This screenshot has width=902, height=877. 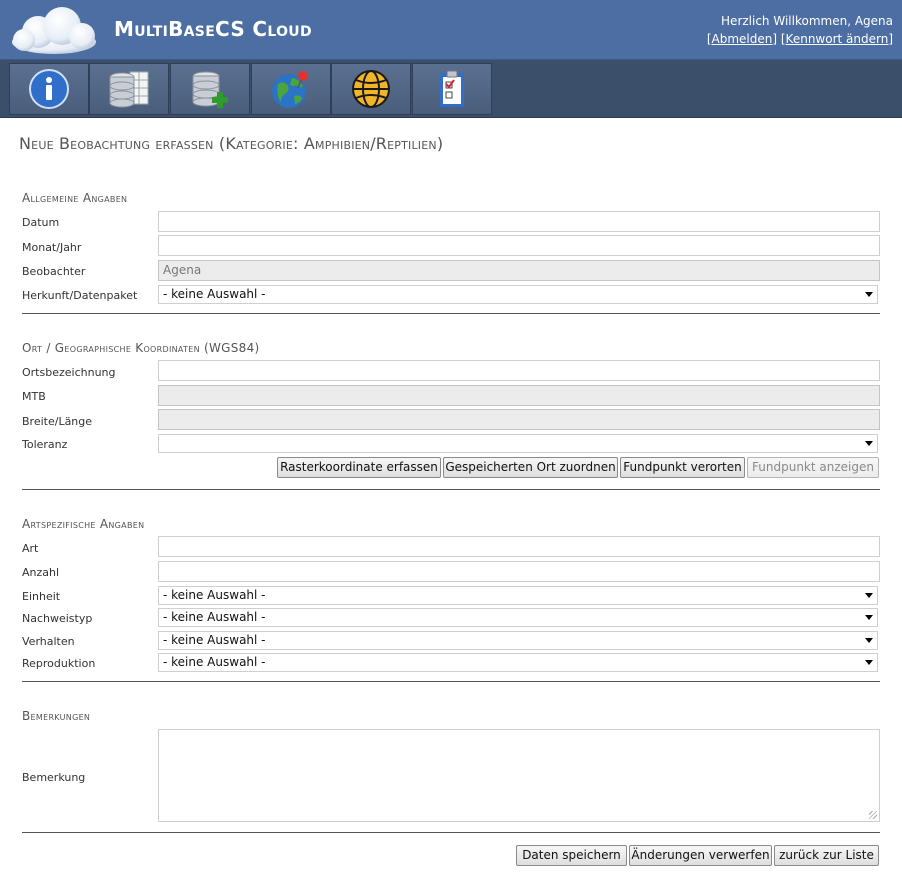 I want to click on fundpunkt-anzeigen-button: Fundpunkt anzeigen, so click(x=813, y=467).